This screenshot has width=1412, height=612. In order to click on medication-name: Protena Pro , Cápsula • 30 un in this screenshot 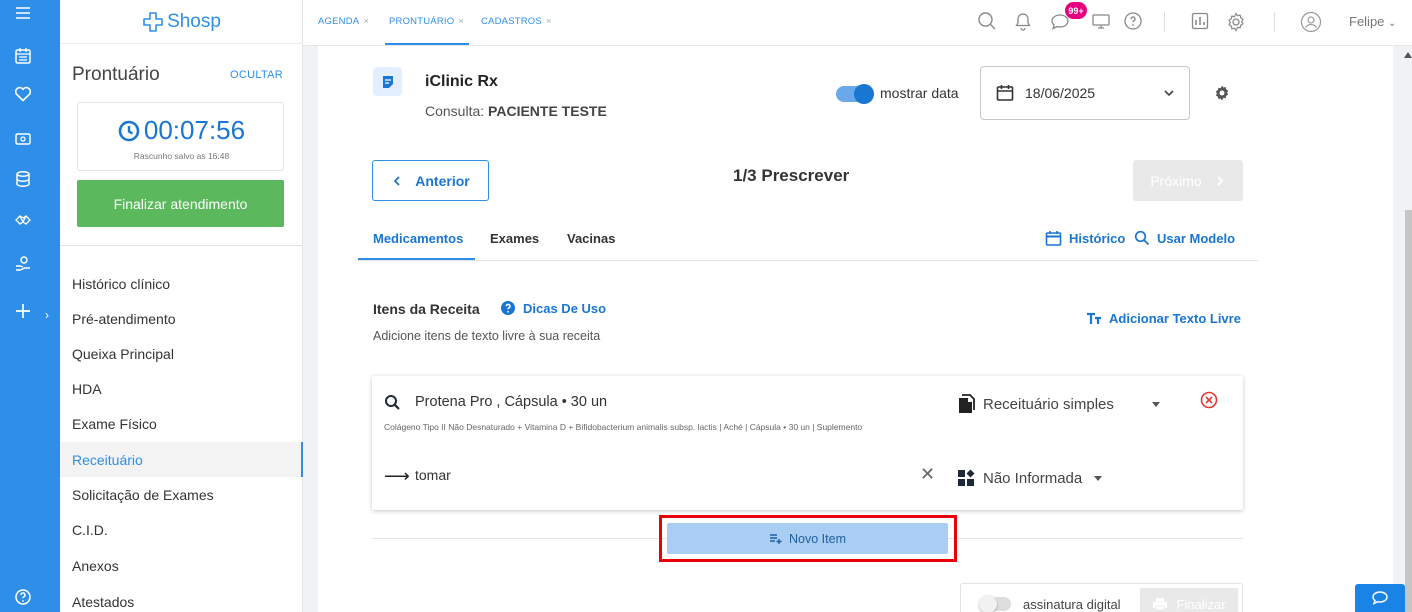, I will do `click(511, 402)`.